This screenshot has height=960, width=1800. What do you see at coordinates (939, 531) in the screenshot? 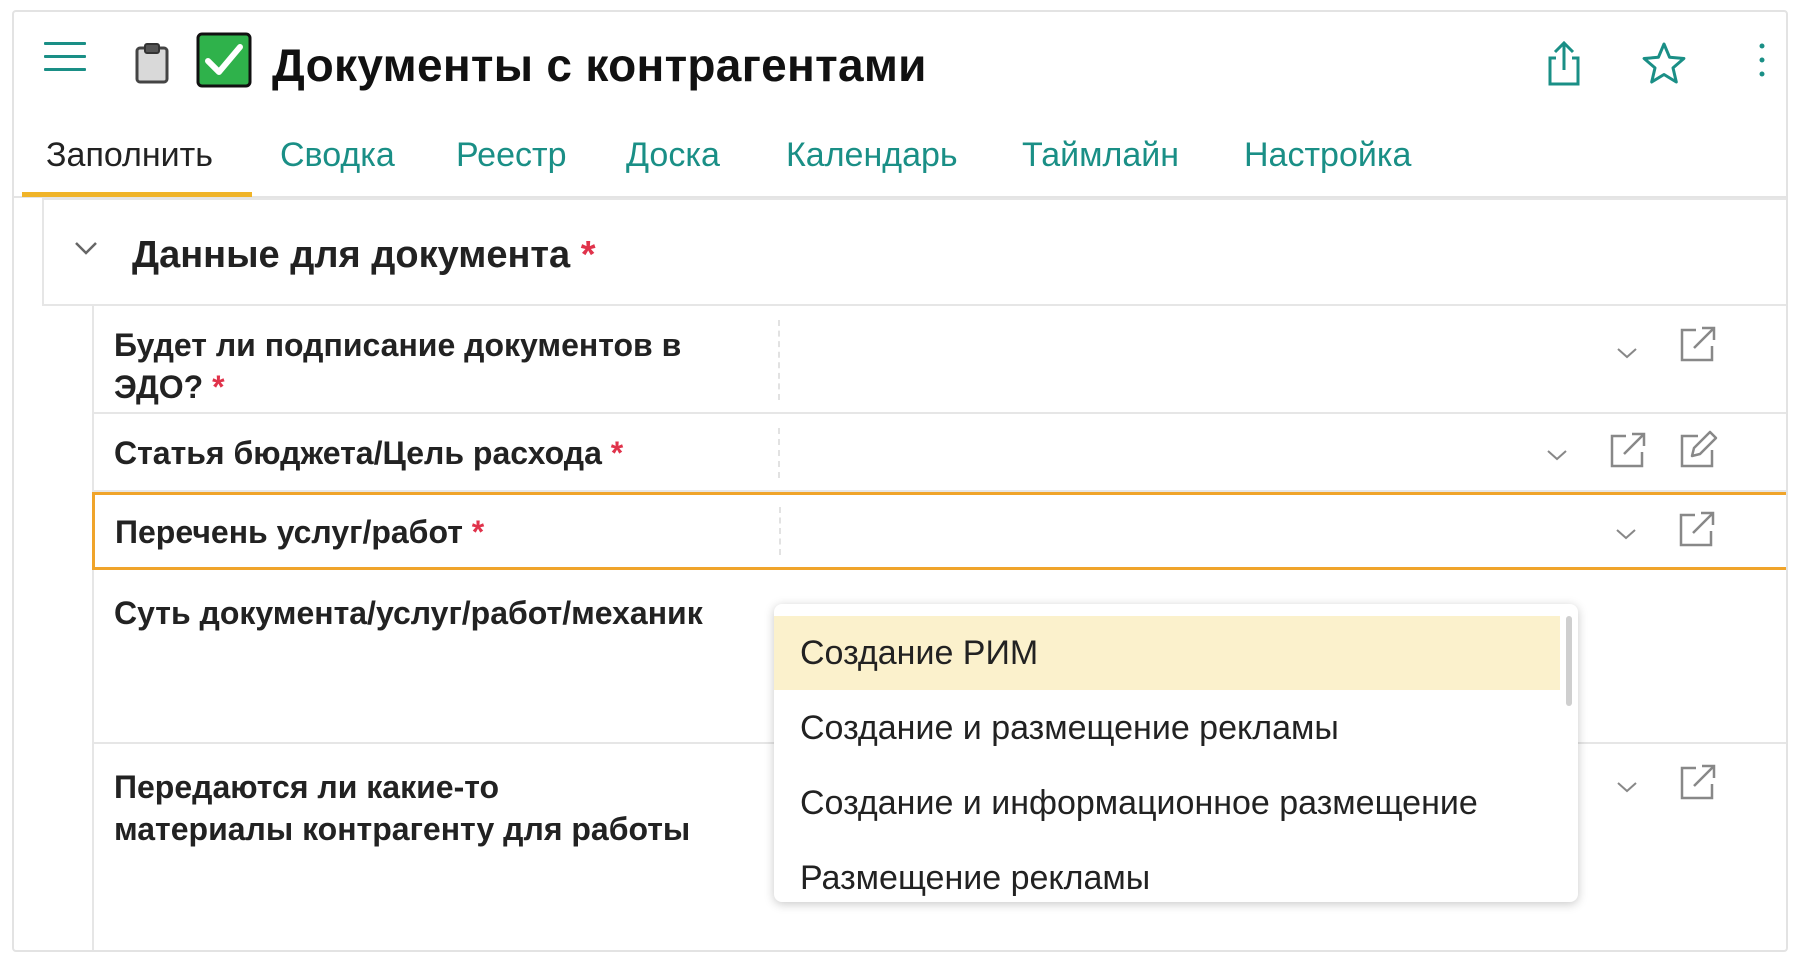
I see `field-row-services: Перечень услуг/работ *` at bounding box center [939, 531].